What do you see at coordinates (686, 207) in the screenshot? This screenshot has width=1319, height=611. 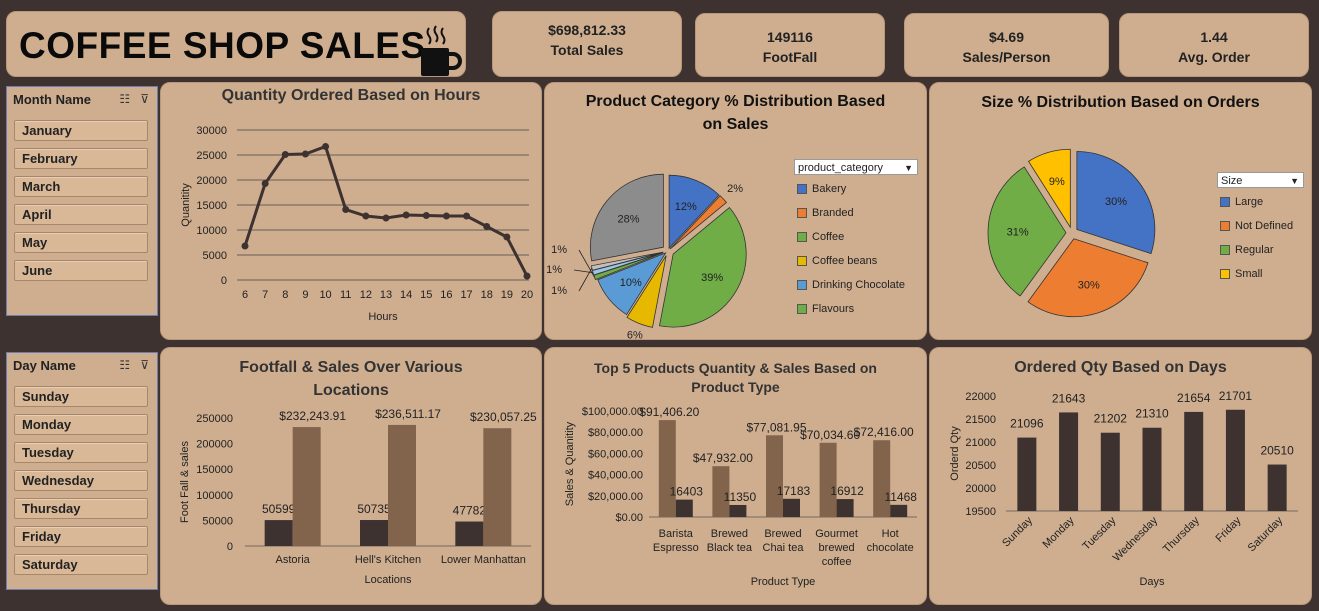 I see `slice-label: 12%` at bounding box center [686, 207].